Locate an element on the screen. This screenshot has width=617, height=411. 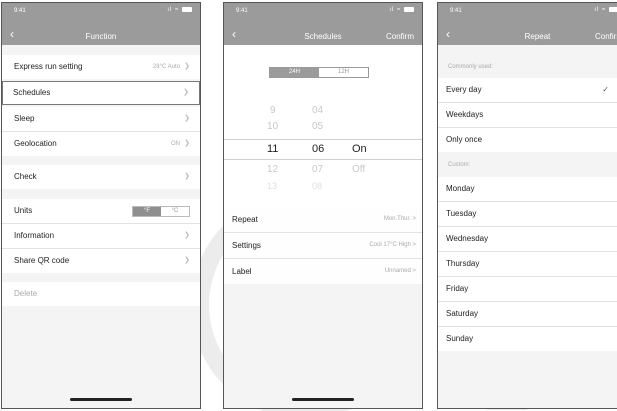
thursday-option: Thursday is located at coordinates (527, 264).